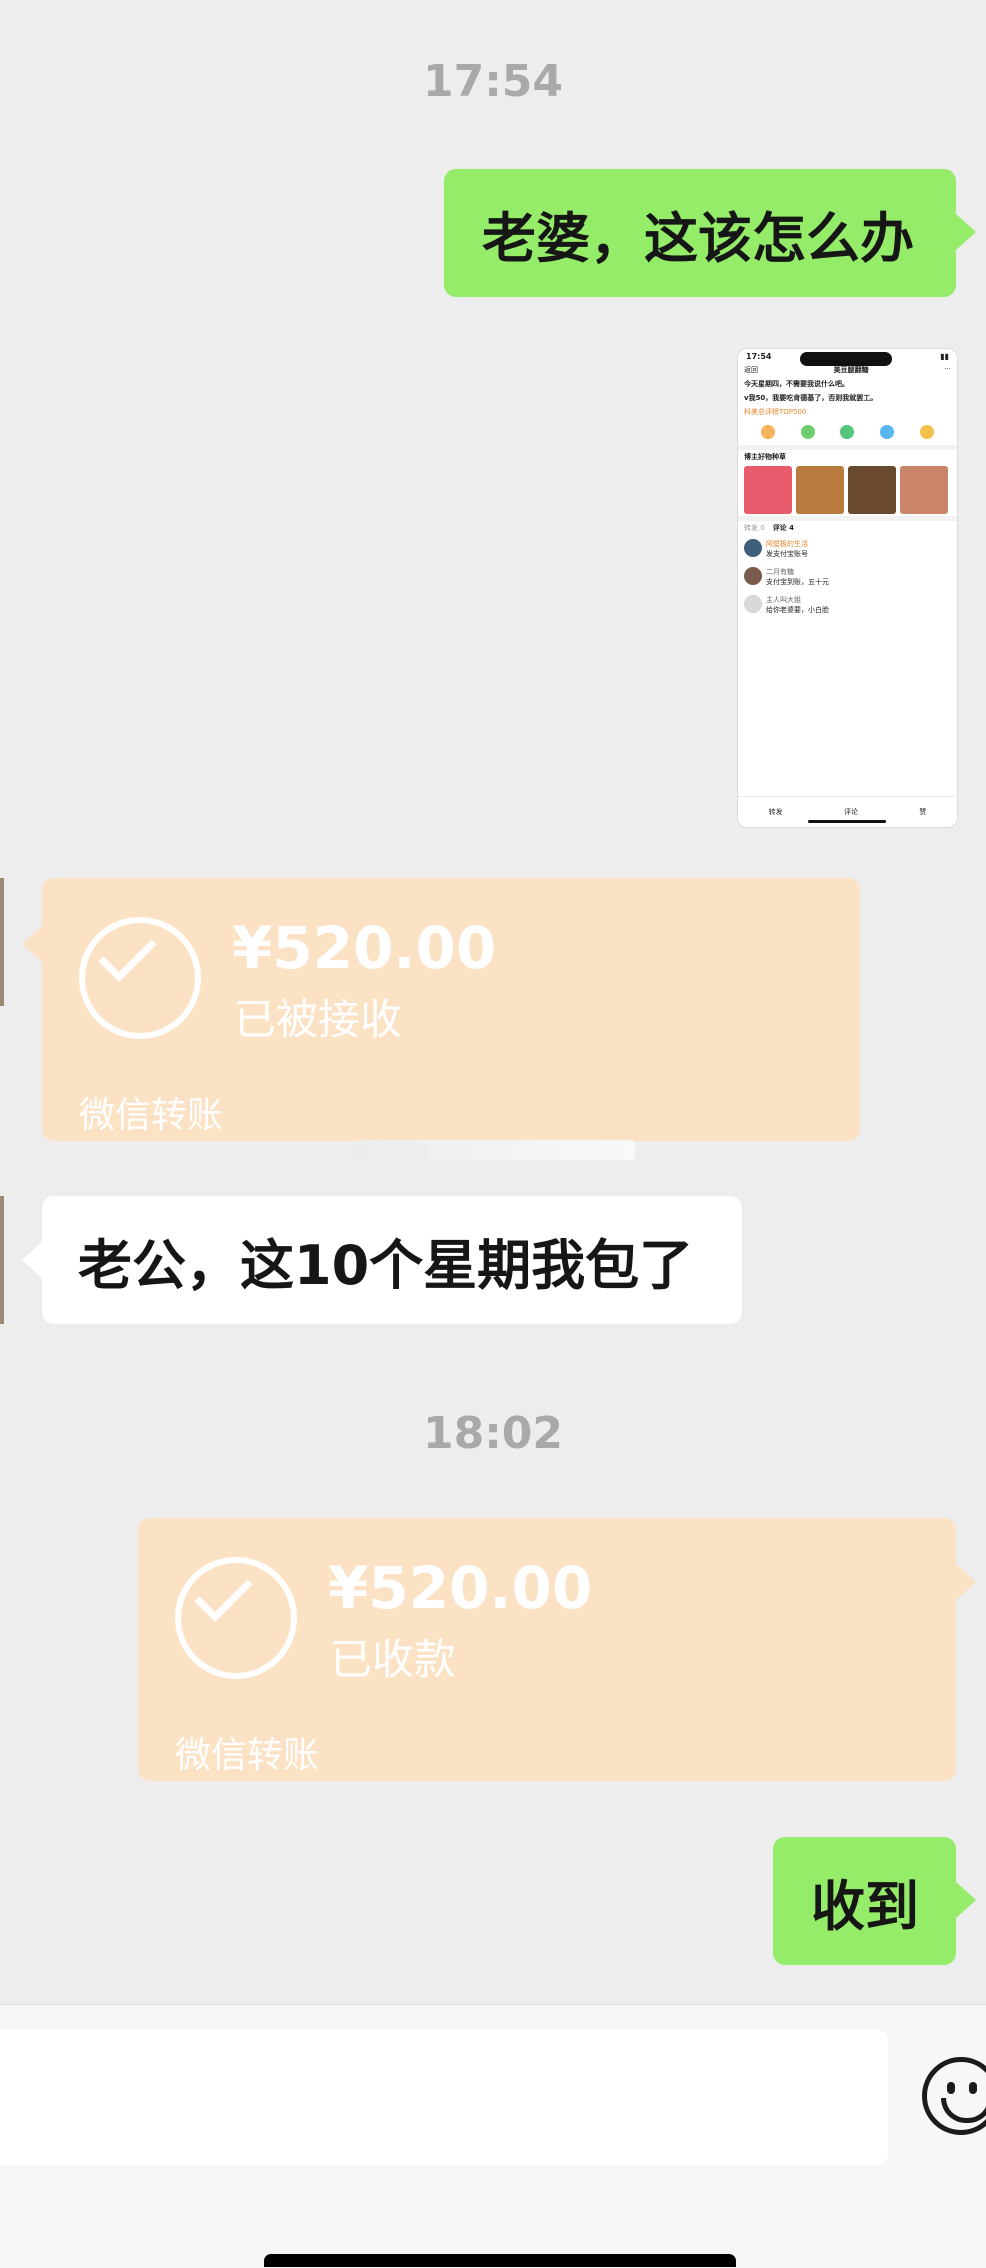  What do you see at coordinates (846, 359) in the screenshot?
I see `dynamic-island` at bounding box center [846, 359].